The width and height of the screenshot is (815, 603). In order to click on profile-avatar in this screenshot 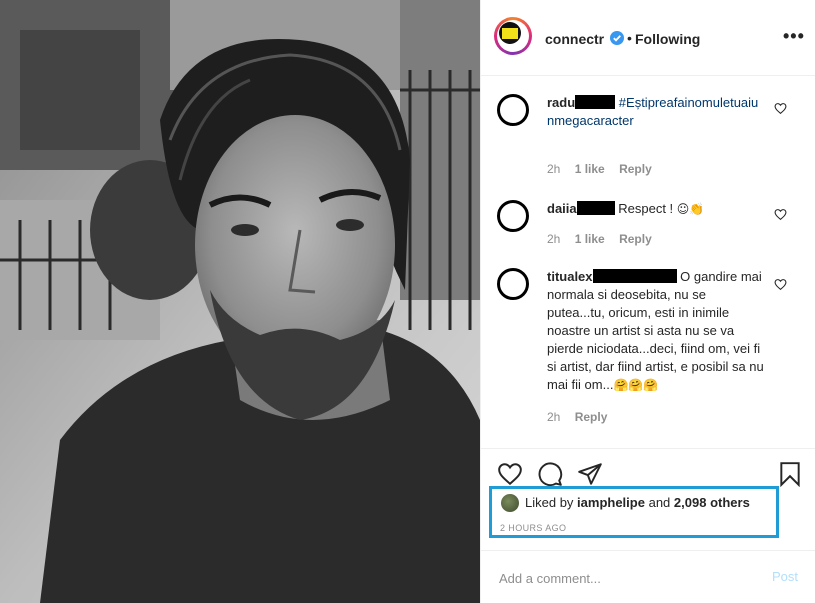, I will do `click(513, 36)`.